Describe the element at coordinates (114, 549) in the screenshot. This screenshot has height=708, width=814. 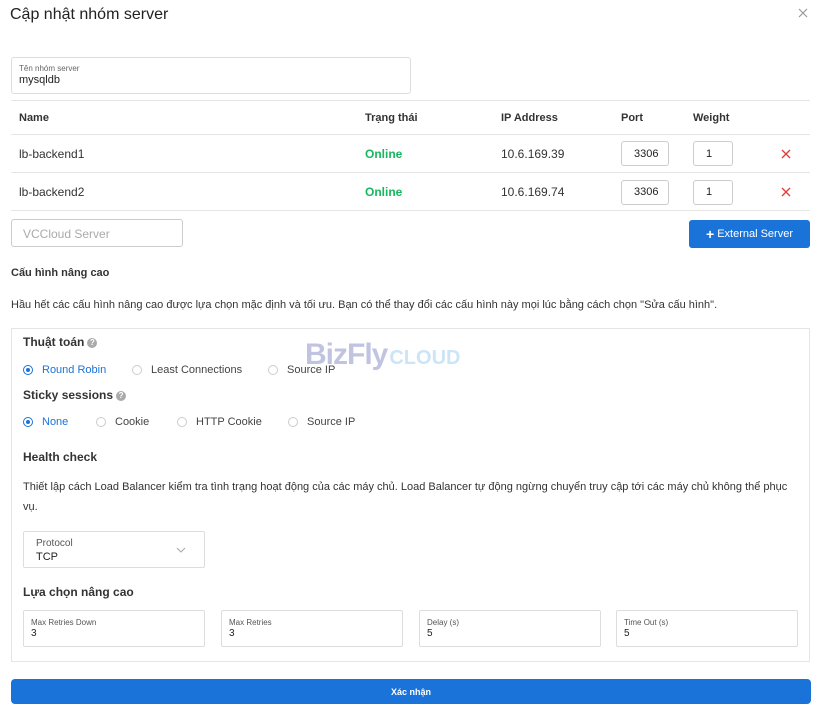
I see `protocol-select: Protocol TCP` at that location.